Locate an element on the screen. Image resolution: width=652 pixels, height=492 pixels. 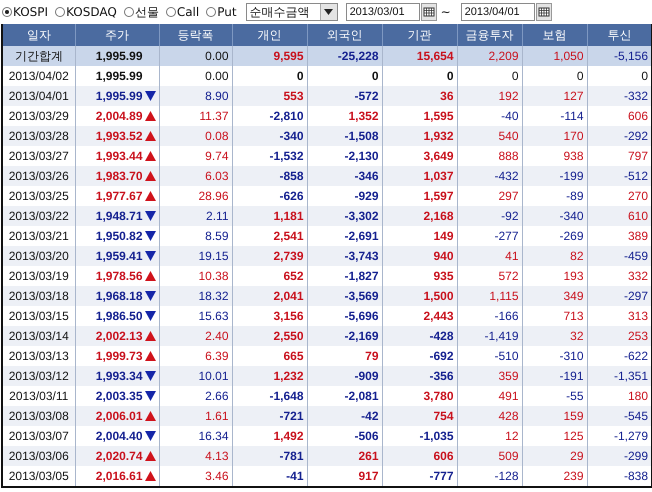
column-header: 외국인 is located at coordinates (344, 35).